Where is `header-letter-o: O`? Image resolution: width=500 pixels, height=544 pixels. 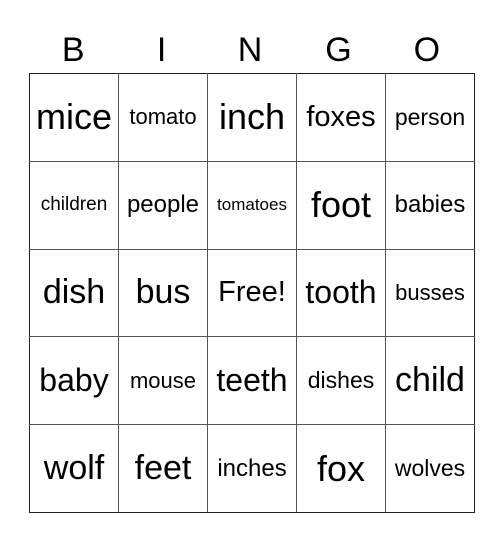 header-letter-o: O is located at coordinates (427, 50).